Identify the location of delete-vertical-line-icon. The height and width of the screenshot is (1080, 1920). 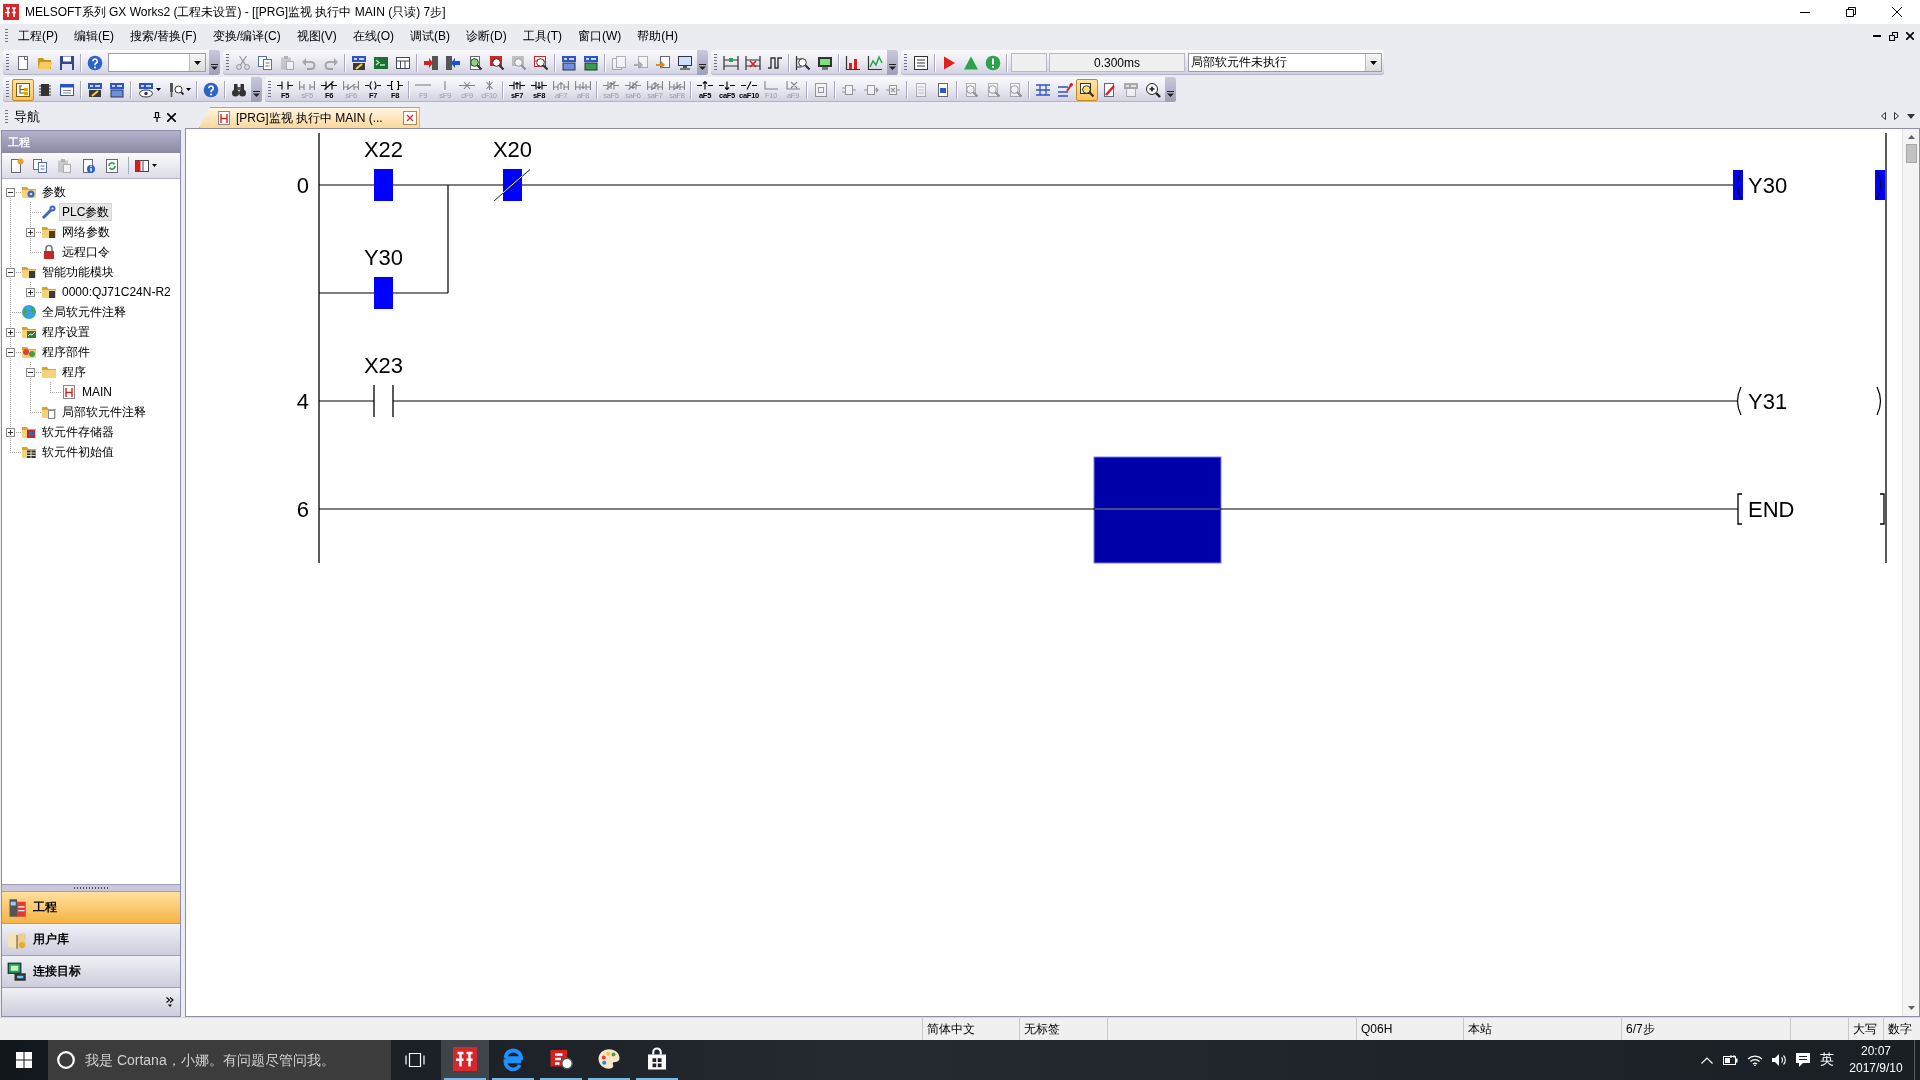
(489, 85).